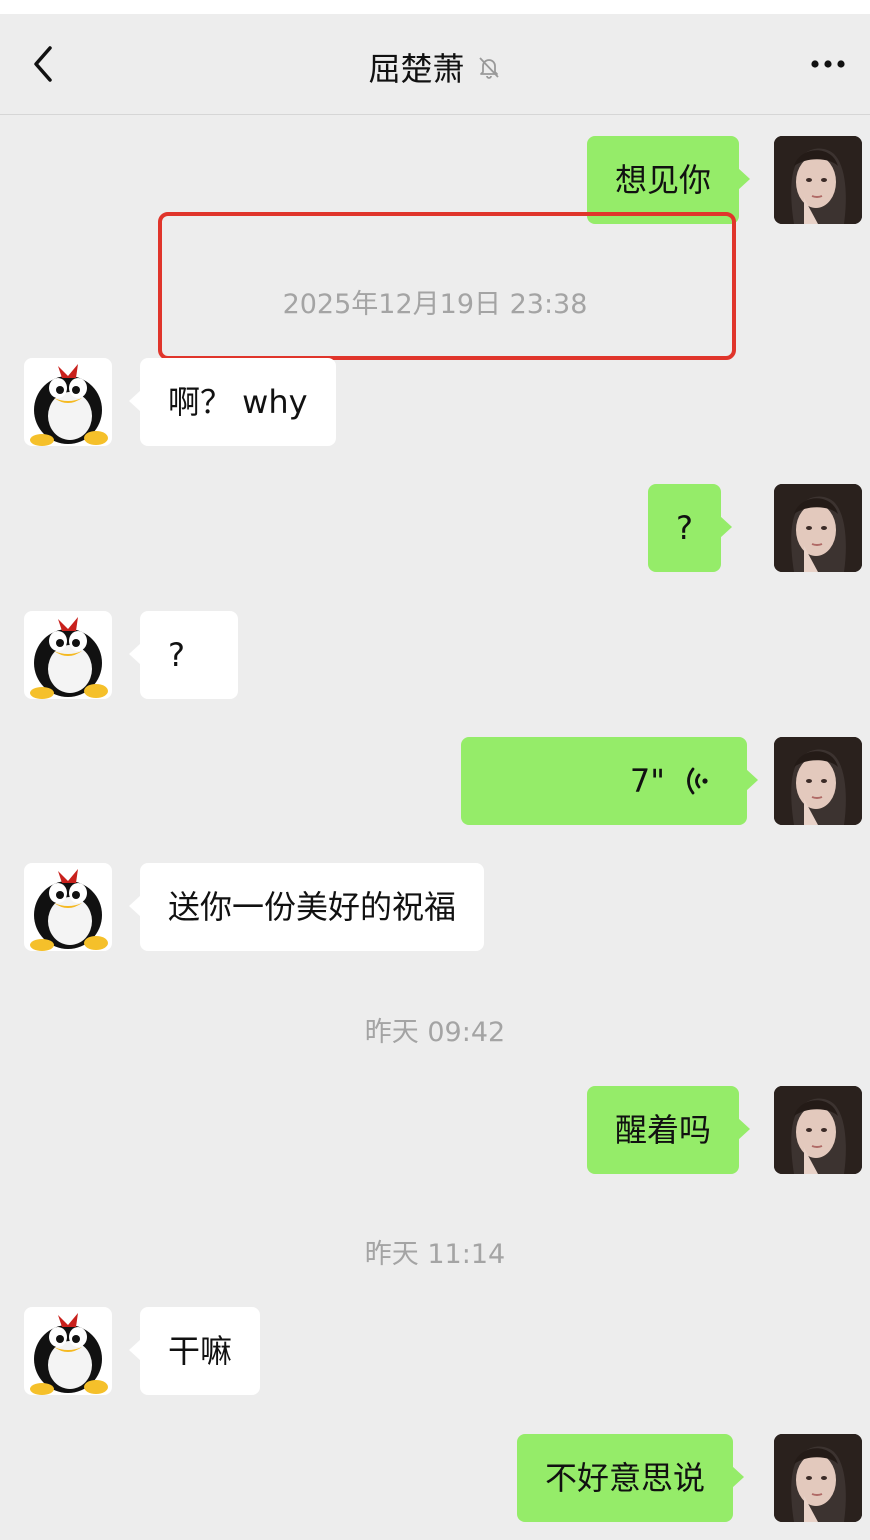 The height and width of the screenshot is (1540, 870). What do you see at coordinates (435, 1254) in the screenshot?
I see `timestamp: 昨天 11:14` at bounding box center [435, 1254].